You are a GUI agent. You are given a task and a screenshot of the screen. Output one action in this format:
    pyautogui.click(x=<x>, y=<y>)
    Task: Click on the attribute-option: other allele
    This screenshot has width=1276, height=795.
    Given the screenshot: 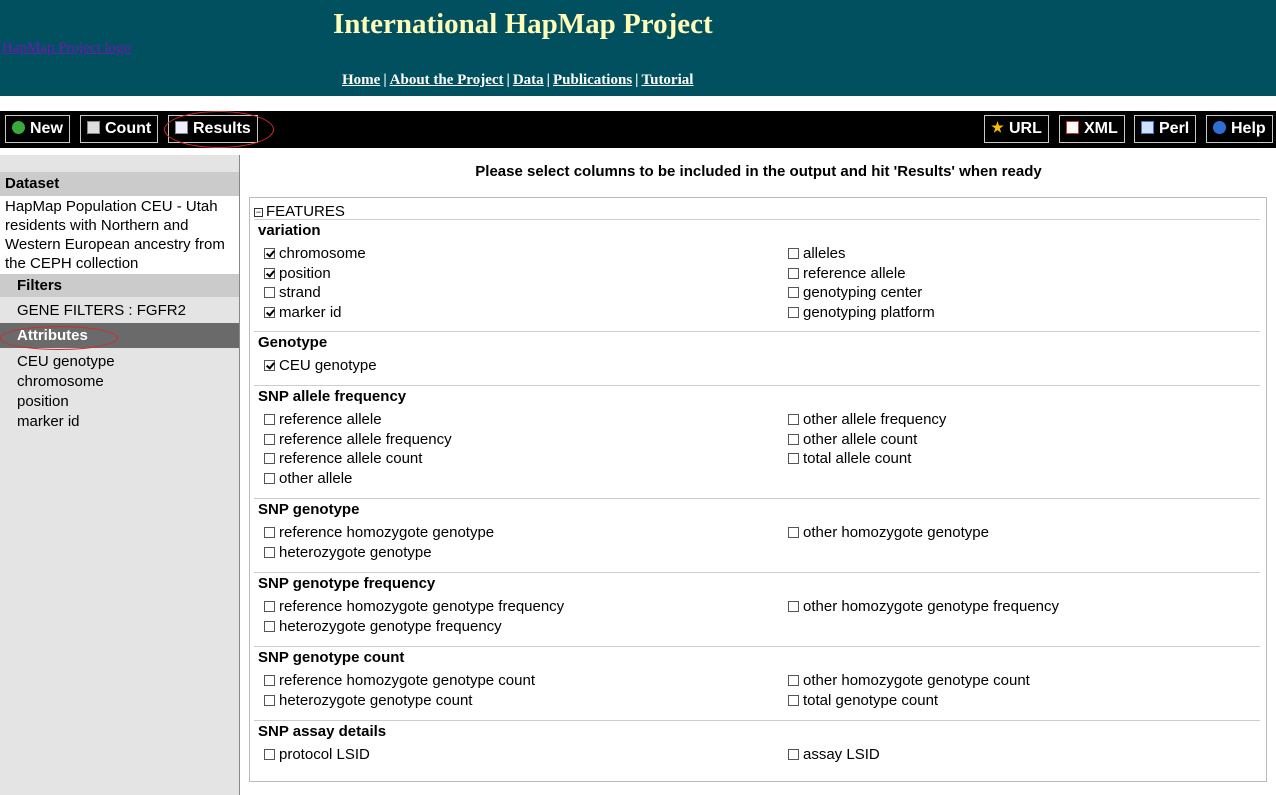 What is the action you would take?
    pyautogui.click(x=308, y=479)
    